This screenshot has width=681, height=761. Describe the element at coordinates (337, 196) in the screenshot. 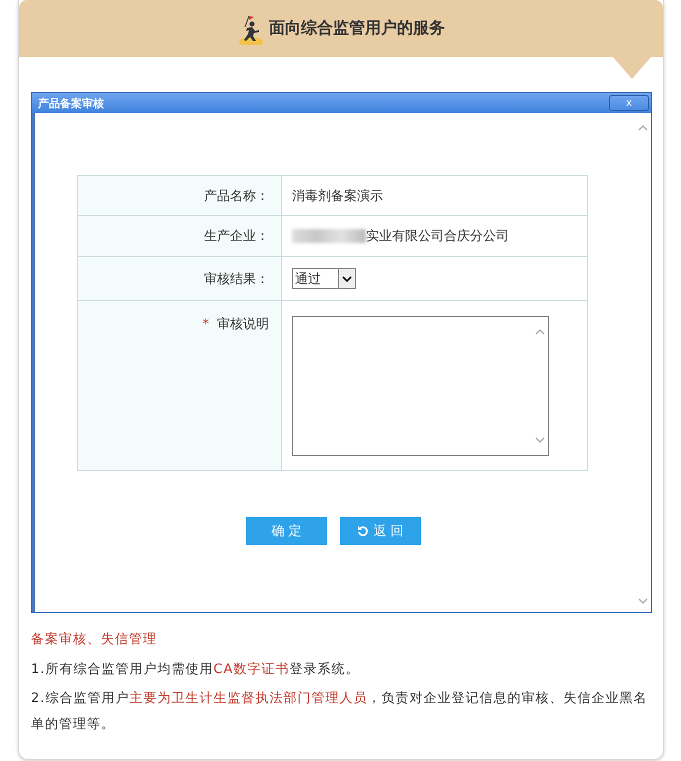

I see `field-value: 消毒剂备案演示` at that location.